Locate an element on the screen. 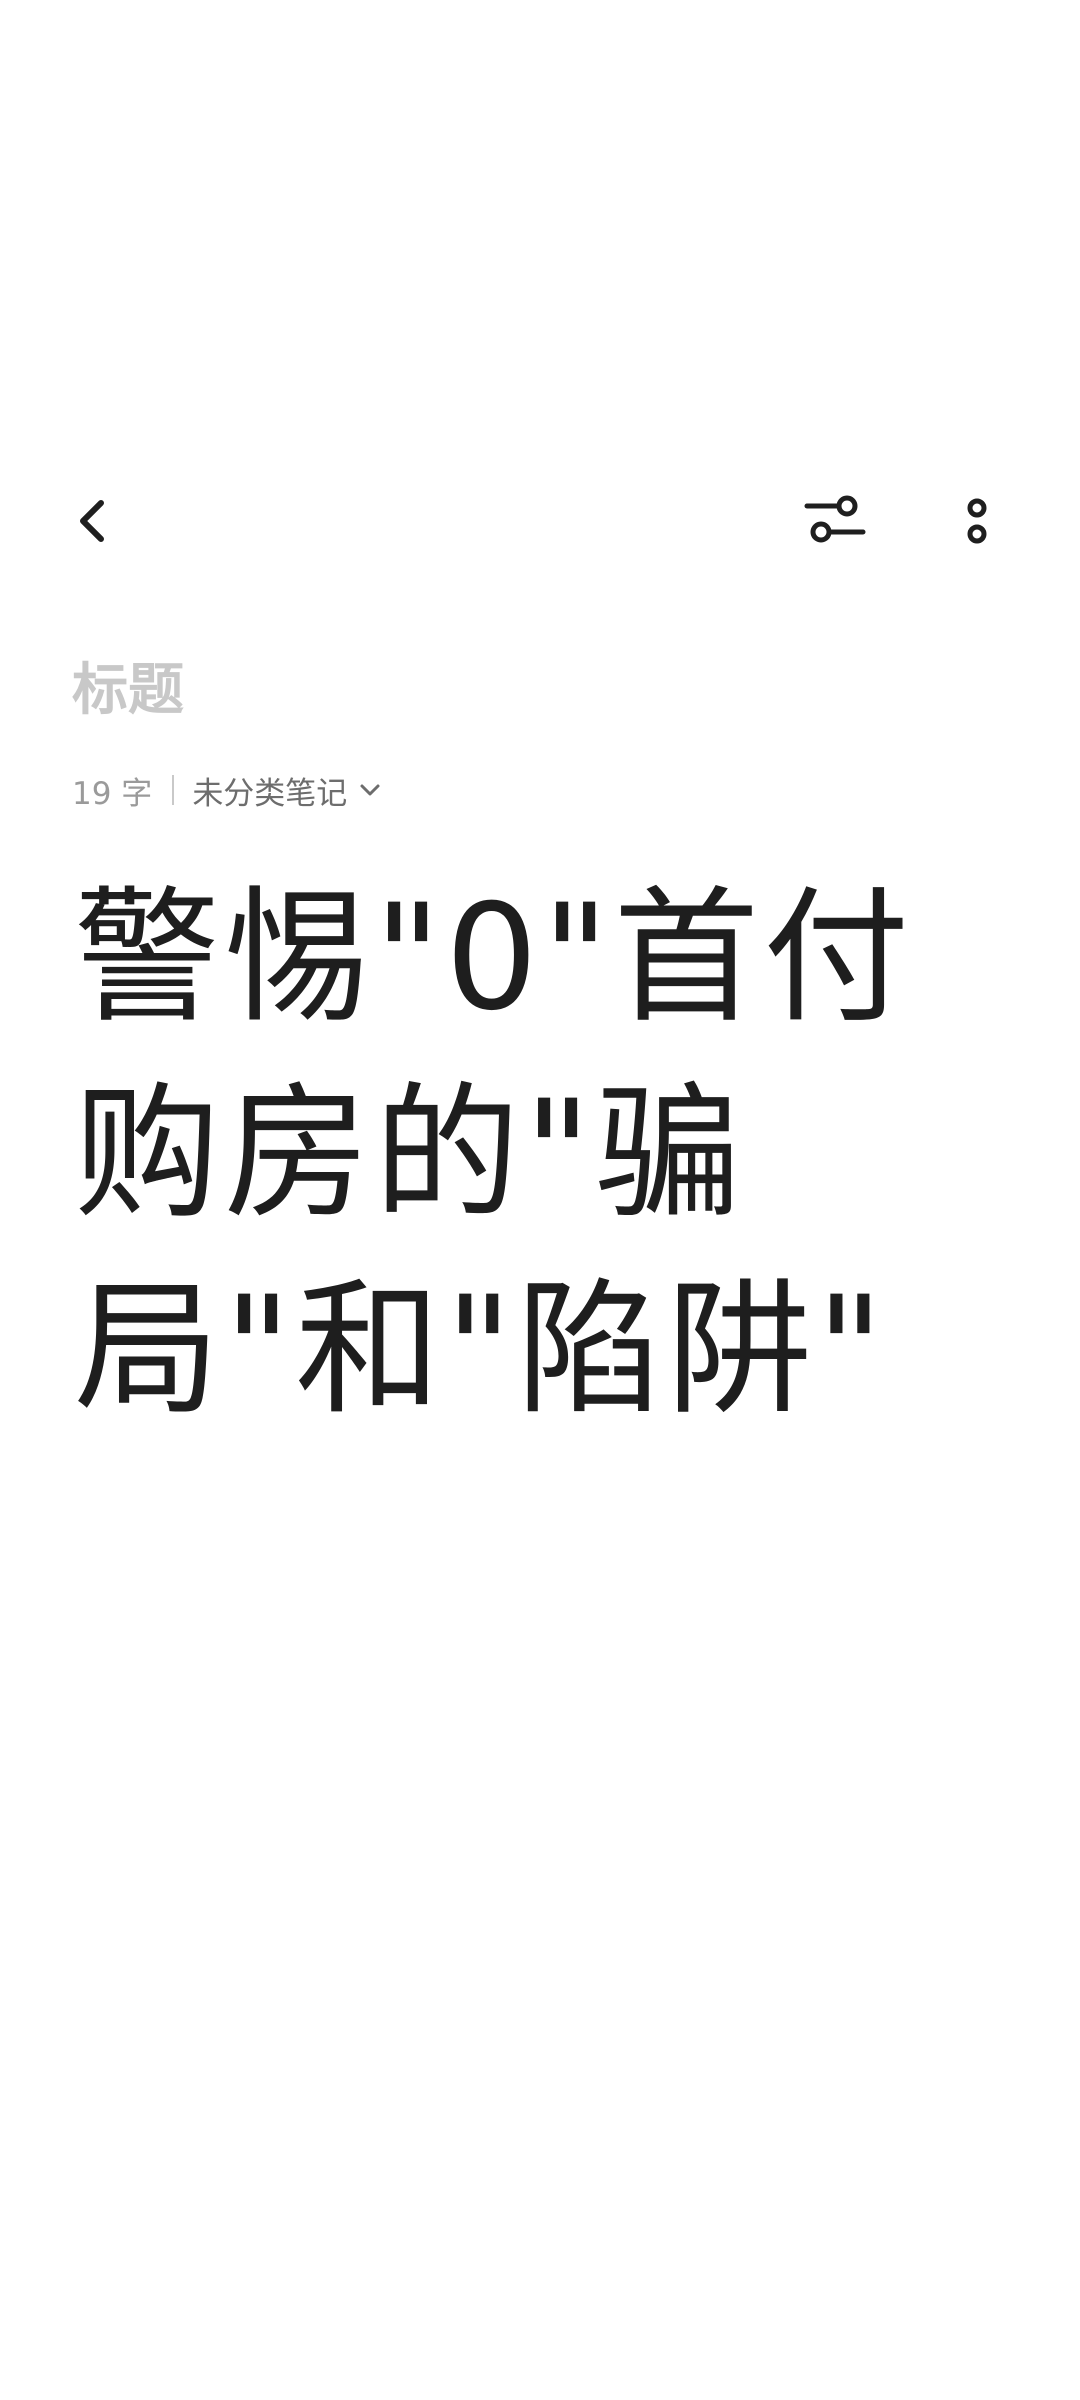 The width and height of the screenshot is (1080, 2400). more-button is located at coordinates (977, 521).